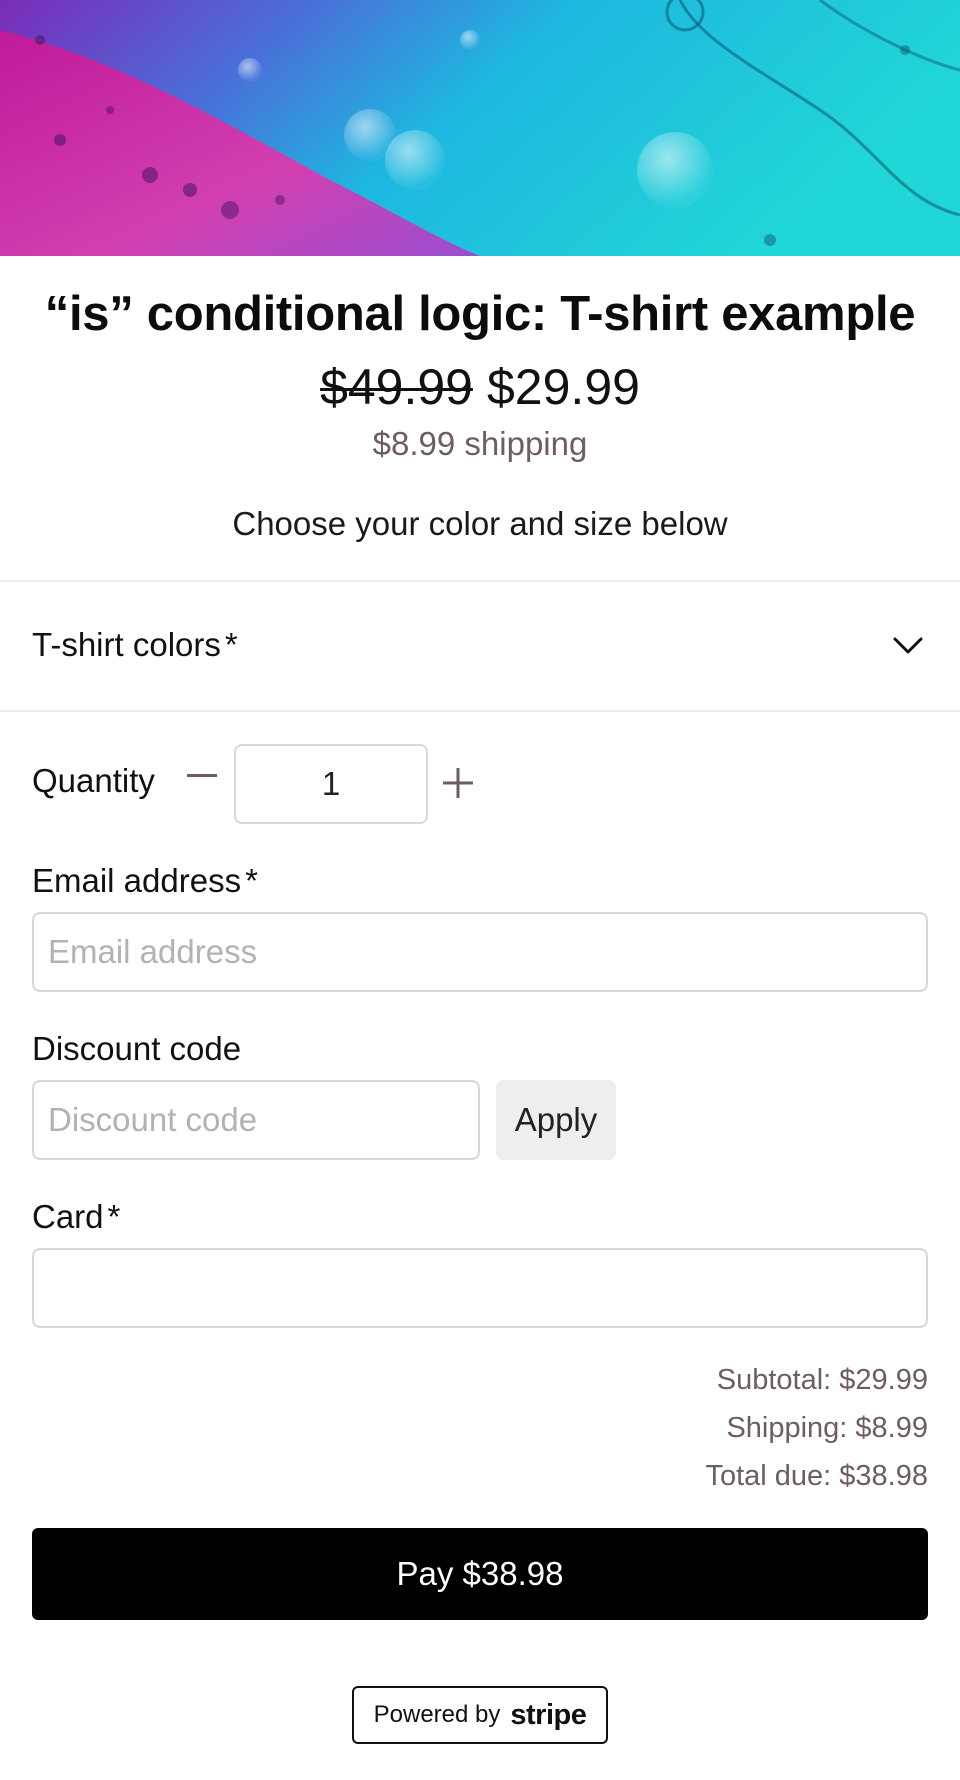  What do you see at coordinates (126, 644) in the screenshot?
I see `tshirt-colors-label-text: T-shirt colors` at bounding box center [126, 644].